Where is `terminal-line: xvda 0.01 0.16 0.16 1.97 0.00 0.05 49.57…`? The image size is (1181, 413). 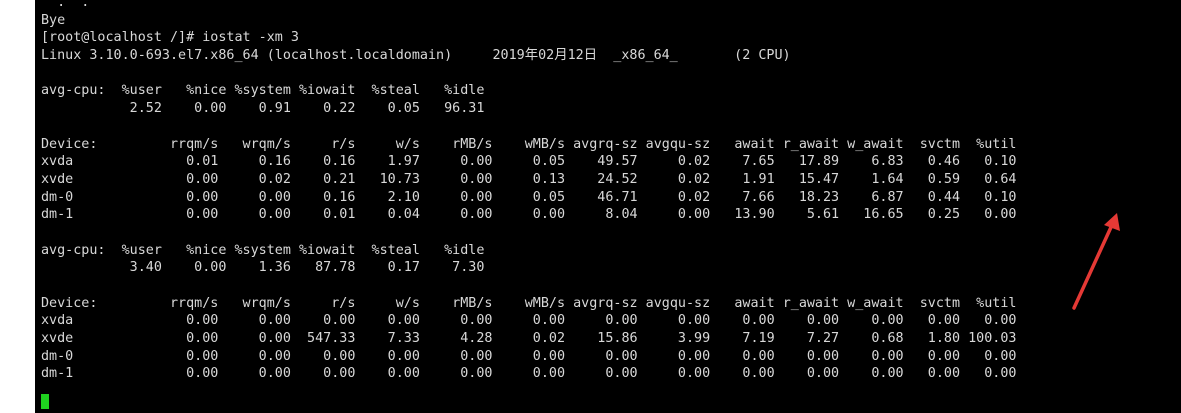 terminal-line: xvda 0.01 0.16 0.16 1.97 0.00 0.05 49.57… is located at coordinates (529, 162).